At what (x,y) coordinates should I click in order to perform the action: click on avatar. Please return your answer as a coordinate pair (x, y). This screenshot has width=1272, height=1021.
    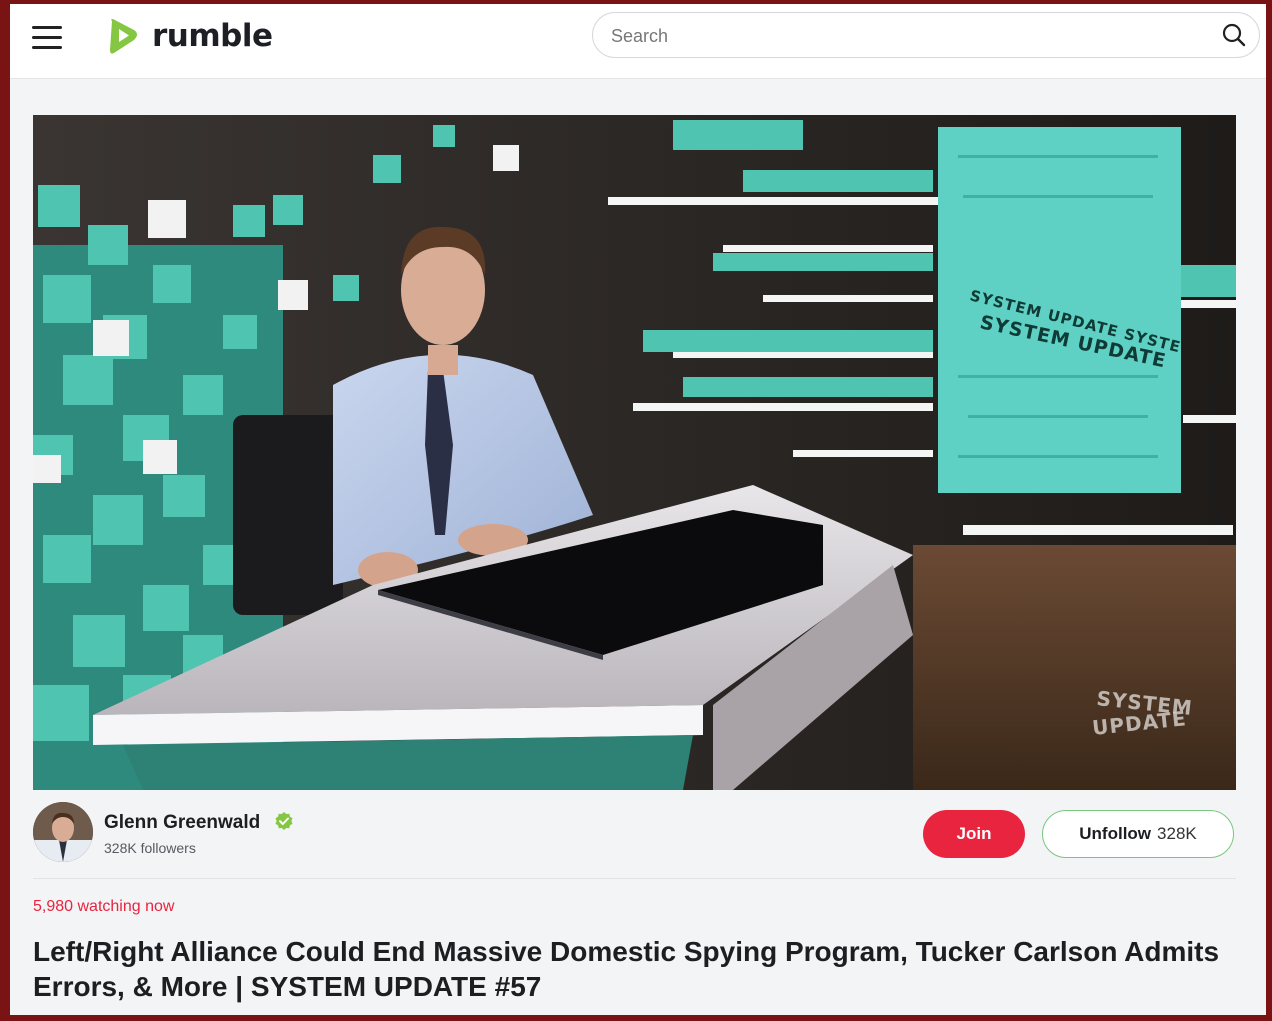
    Looking at the image, I should click on (63, 832).